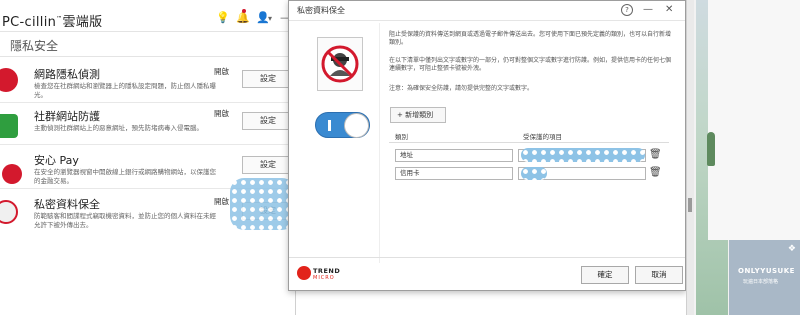 The width and height of the screenshot is (800, 315). What do you see at coordinates (487, 257) in the screenshot?
I see `dialog-footer-divider` at bounding box center [487, 257].